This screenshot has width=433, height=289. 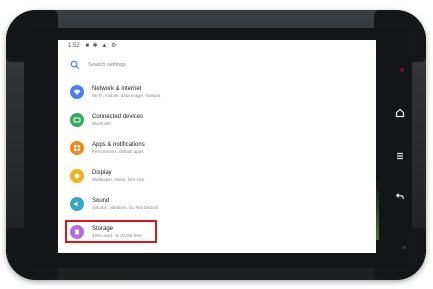 I want to click on settings-item-subtitle: Wi-Fi, mobile, data usage, hotspot, so click(x=126, y=95).